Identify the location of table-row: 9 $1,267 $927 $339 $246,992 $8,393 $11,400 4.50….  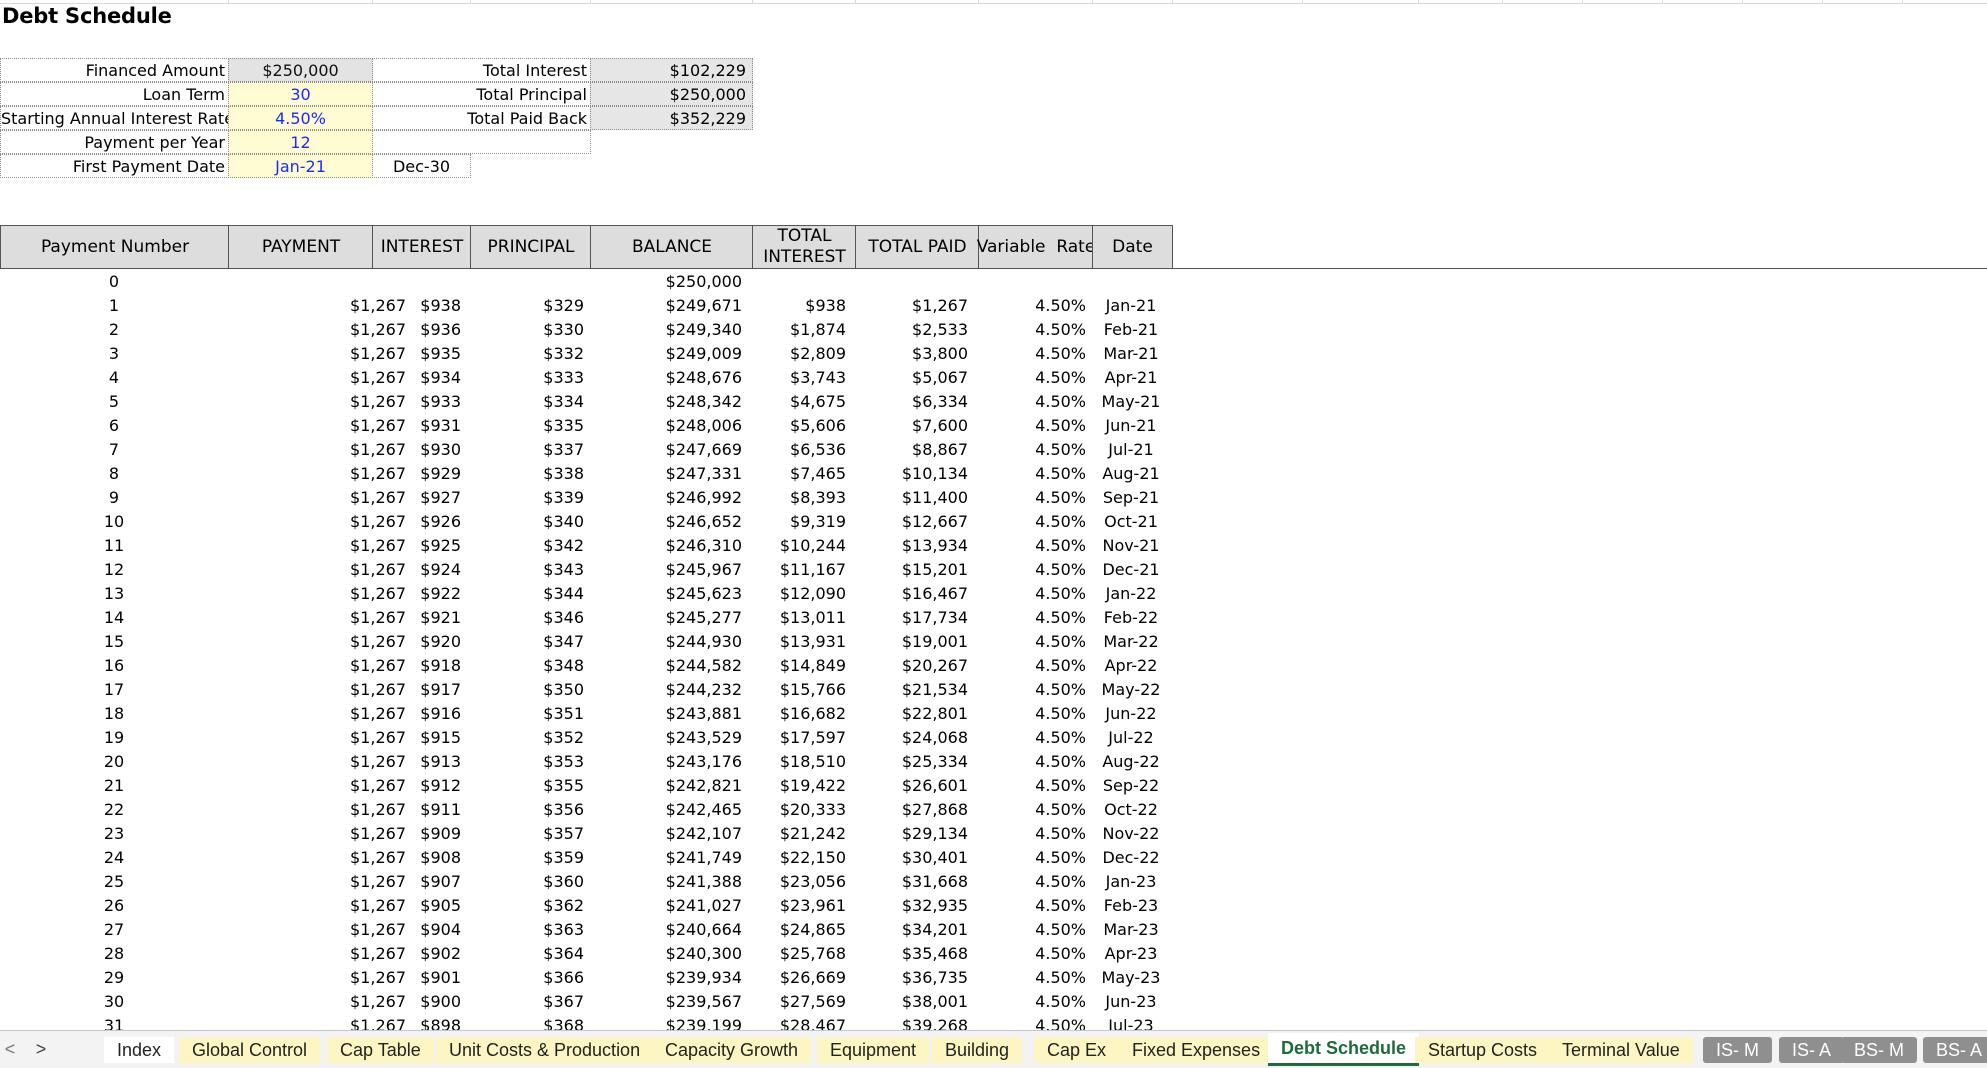
(586, 498).